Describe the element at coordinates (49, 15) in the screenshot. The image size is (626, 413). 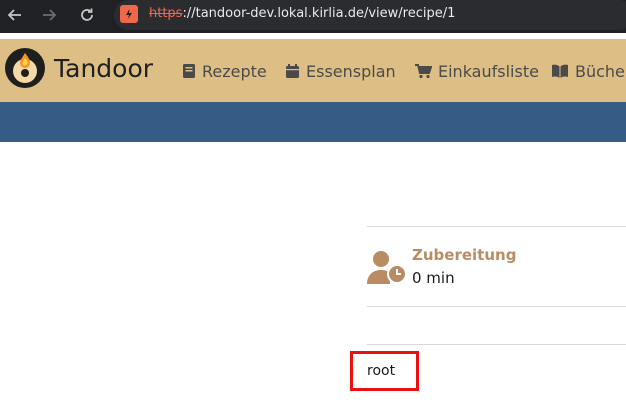
I see `forward-icon` at that location.